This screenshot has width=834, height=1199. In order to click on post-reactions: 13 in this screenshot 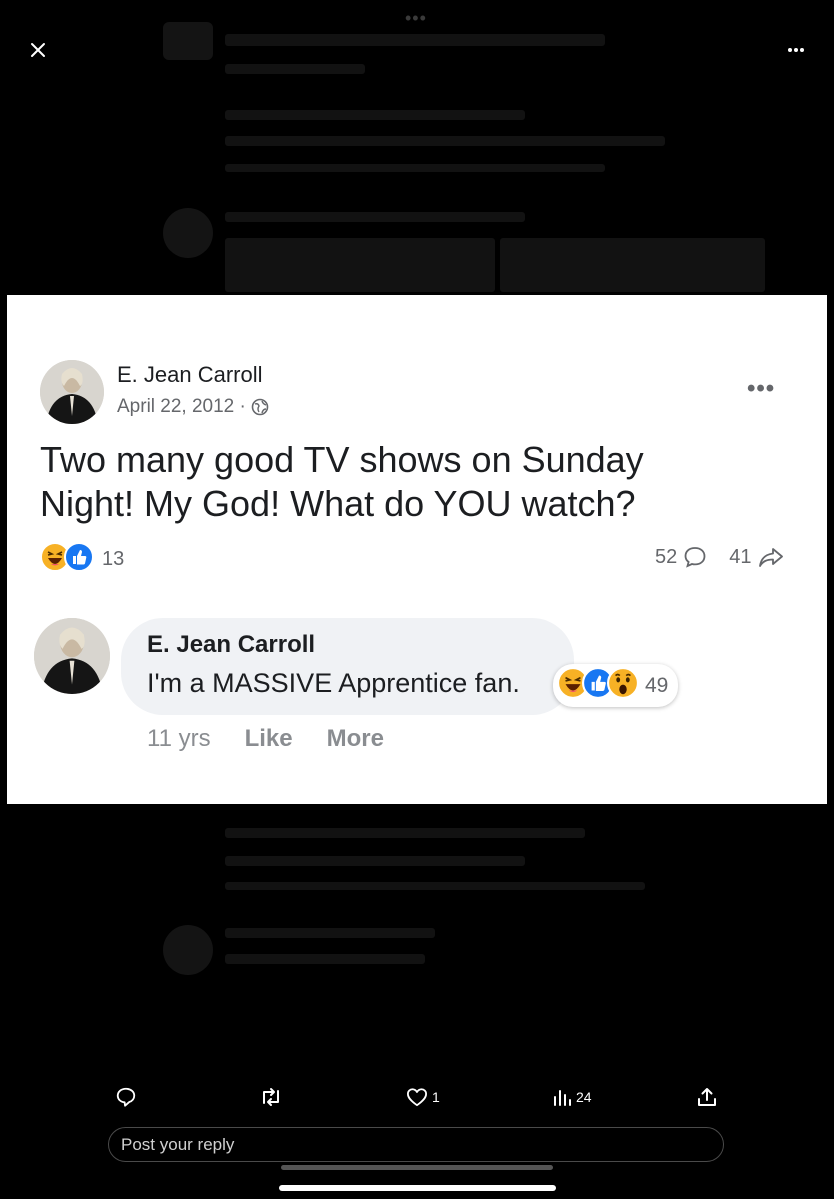, I will do `click(82, 559)`.